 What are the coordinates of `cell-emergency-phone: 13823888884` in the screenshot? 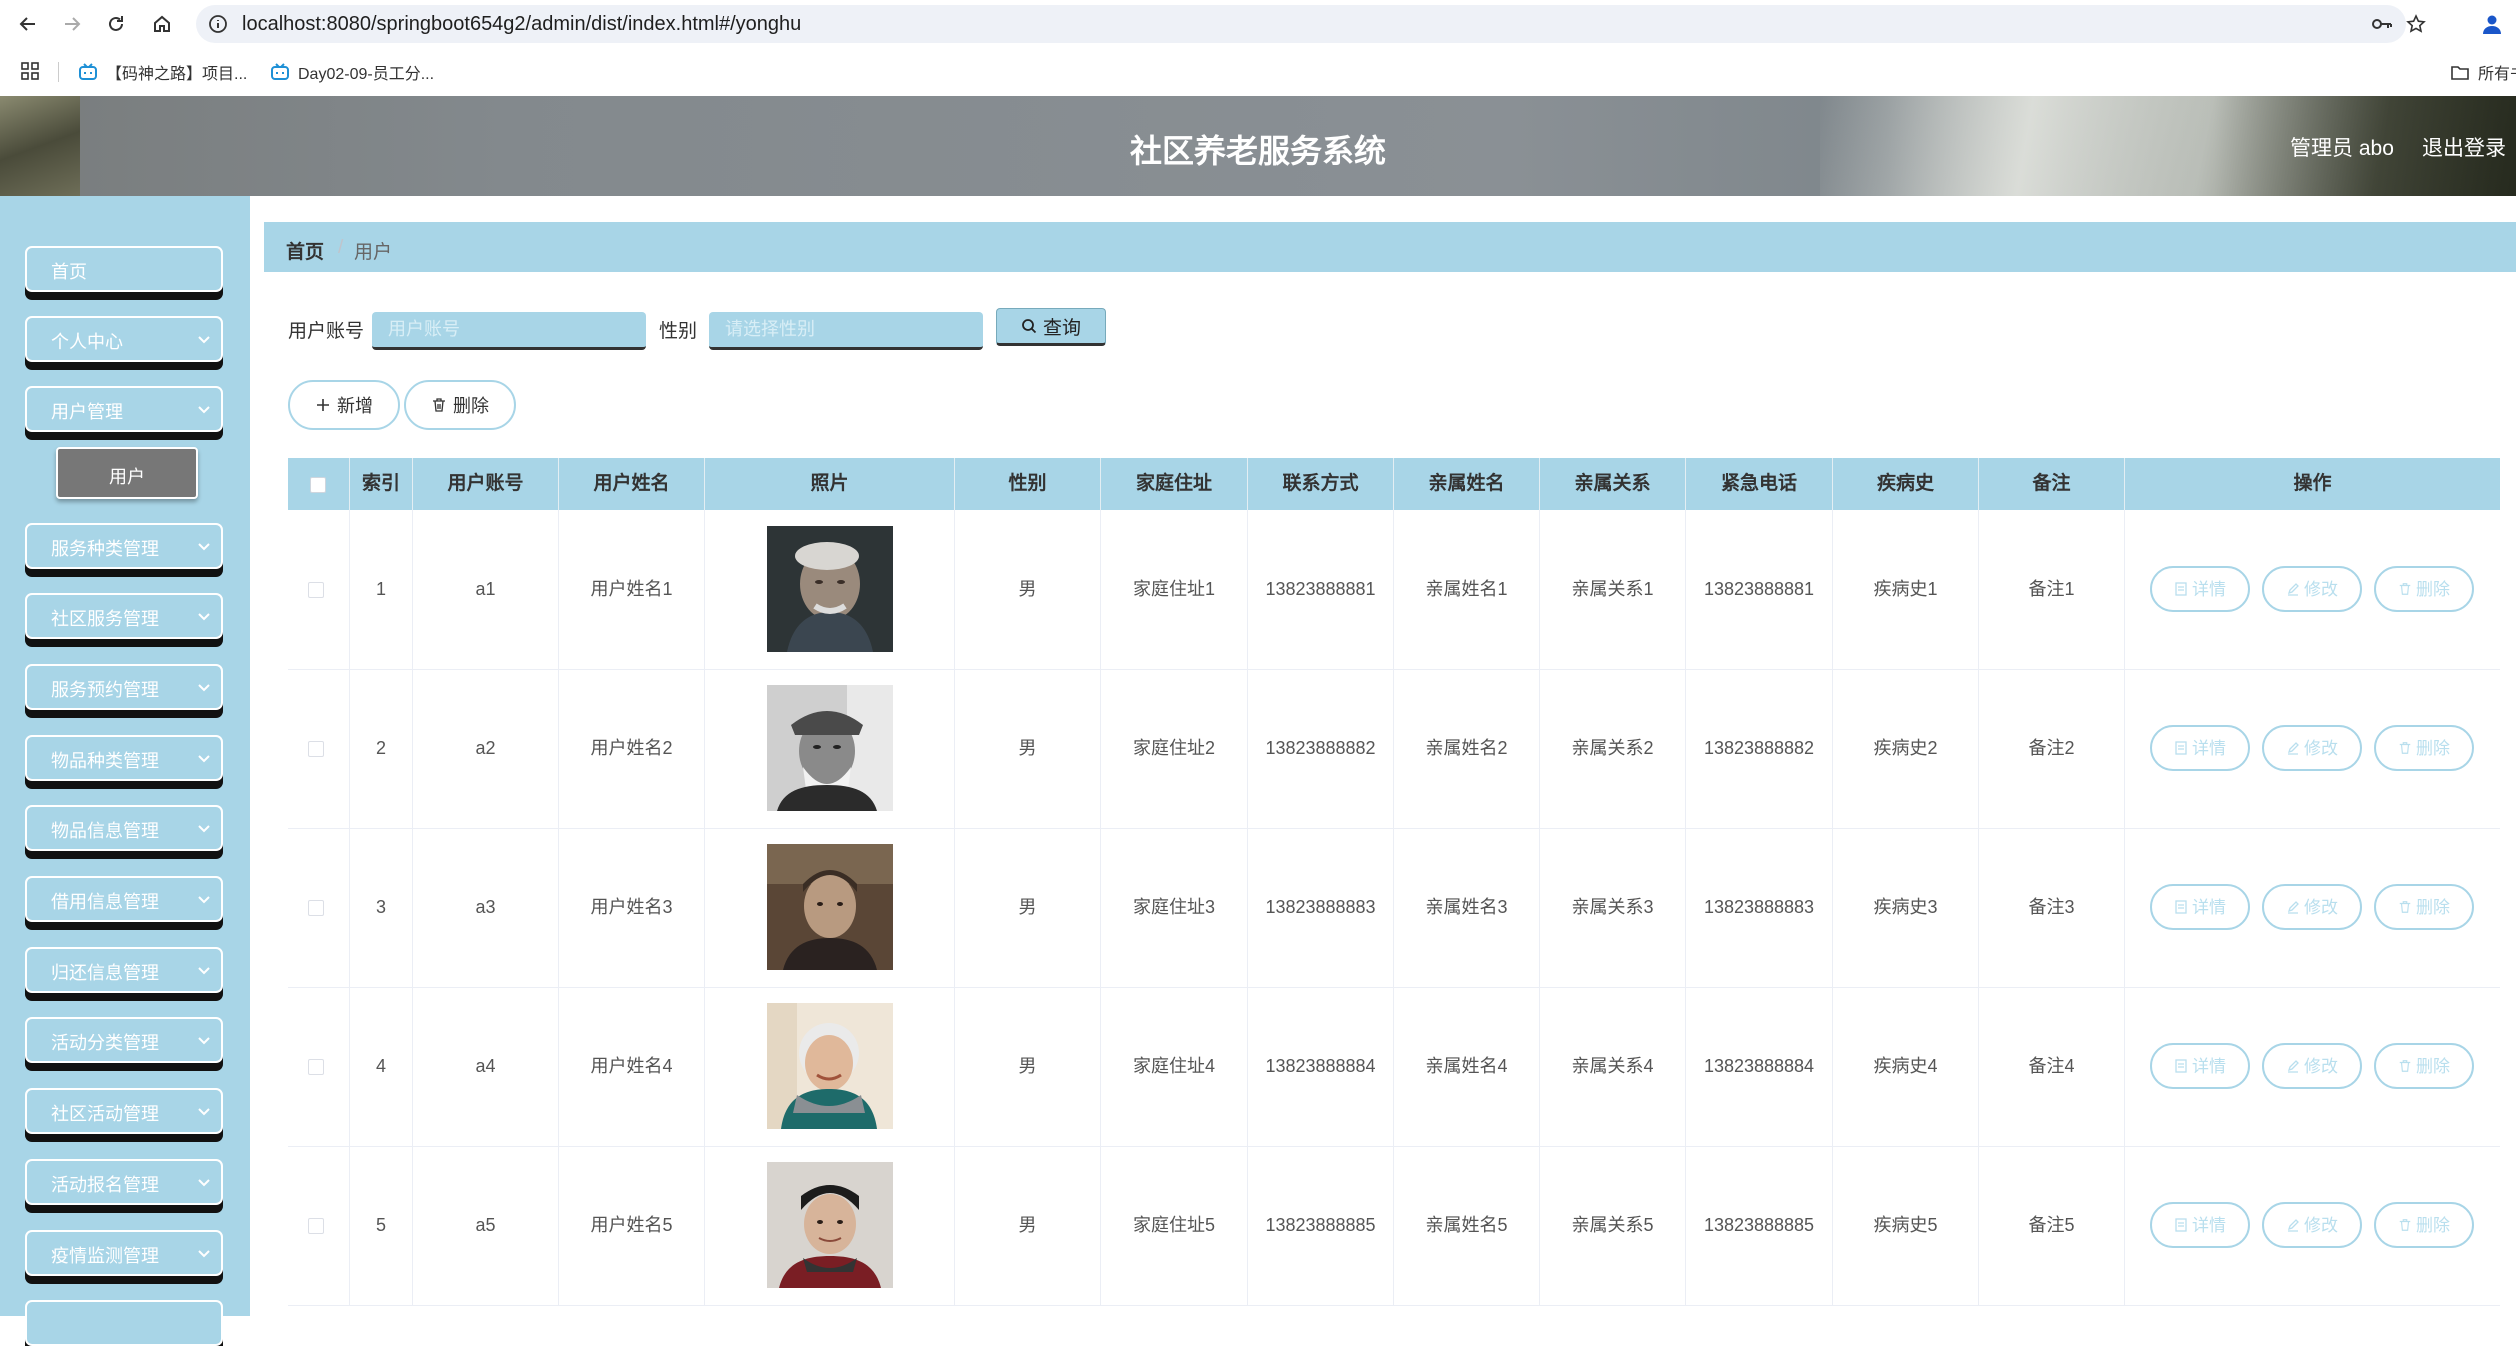 It's located at (1759, 1066).